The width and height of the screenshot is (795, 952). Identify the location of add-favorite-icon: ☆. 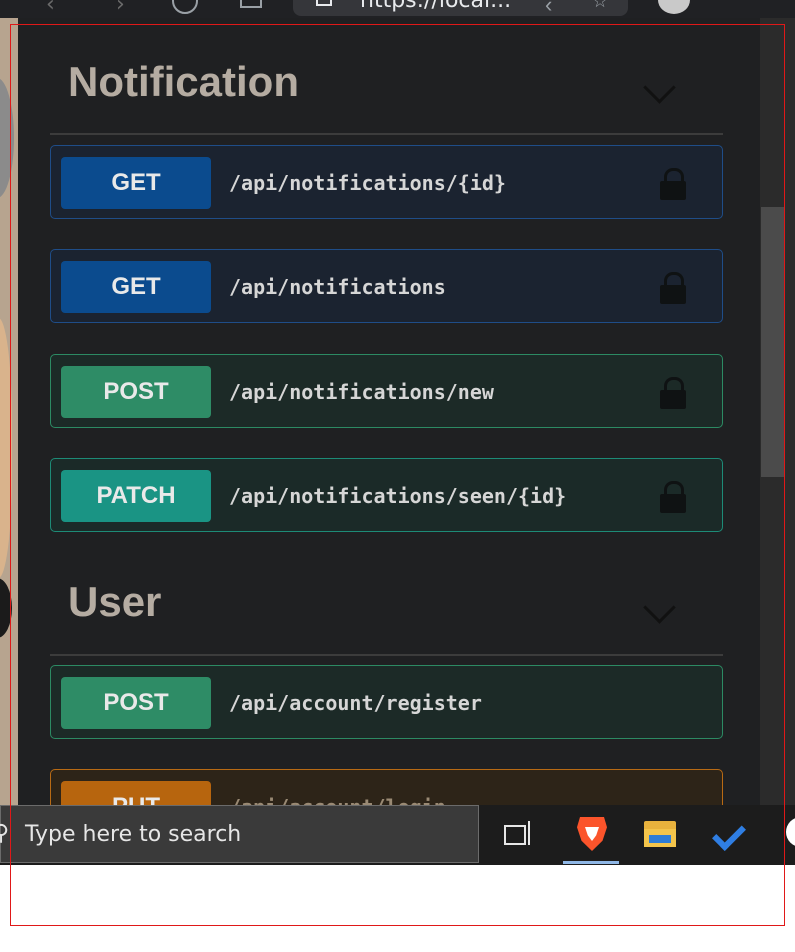
(600, 6).